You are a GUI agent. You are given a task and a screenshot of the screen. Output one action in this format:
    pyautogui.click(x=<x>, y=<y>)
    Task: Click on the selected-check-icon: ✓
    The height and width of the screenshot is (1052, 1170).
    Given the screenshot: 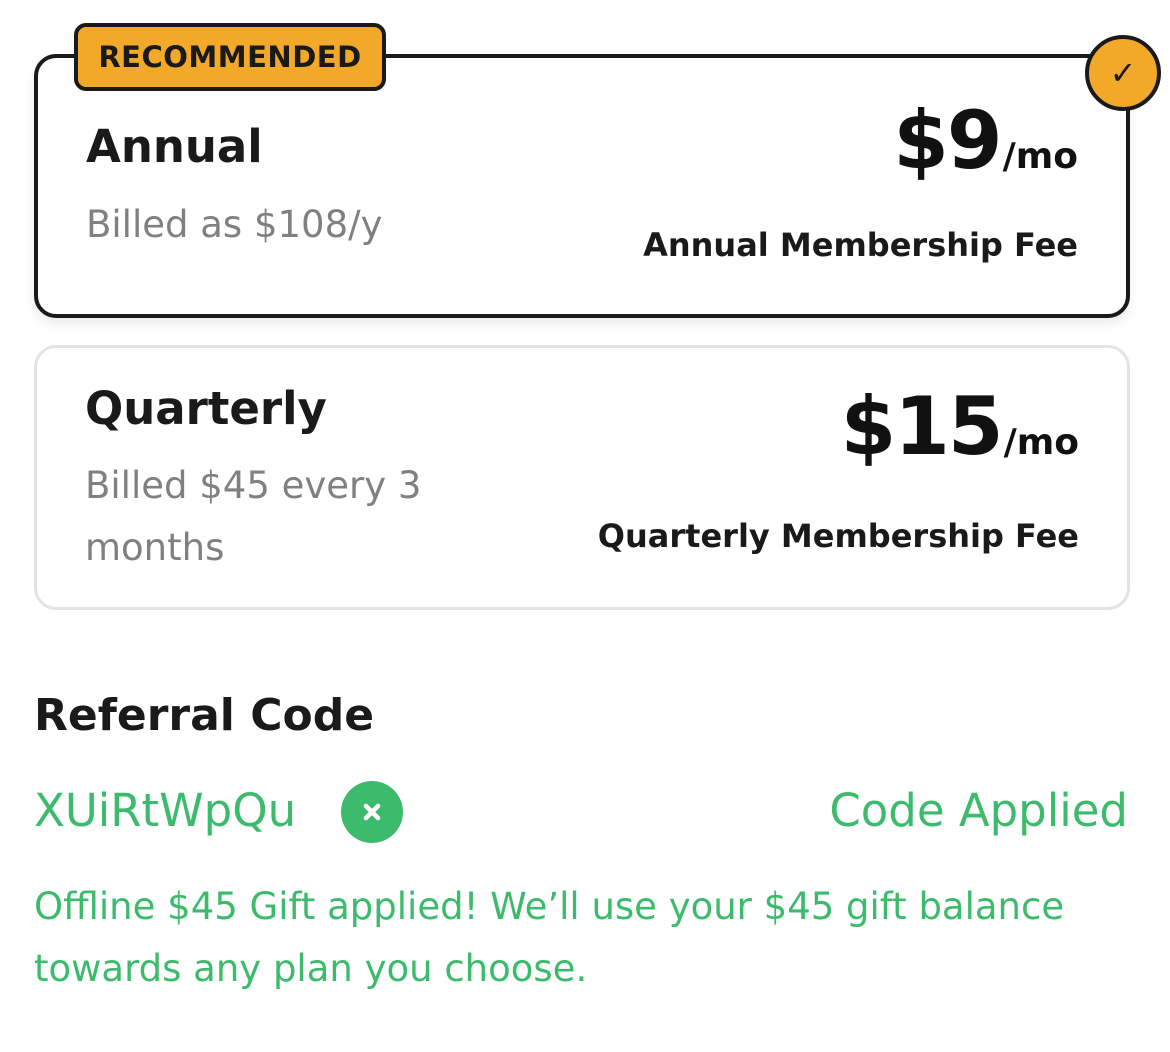 What is the action you would take?
    pyautogui.click(x=1123, y=73)
    